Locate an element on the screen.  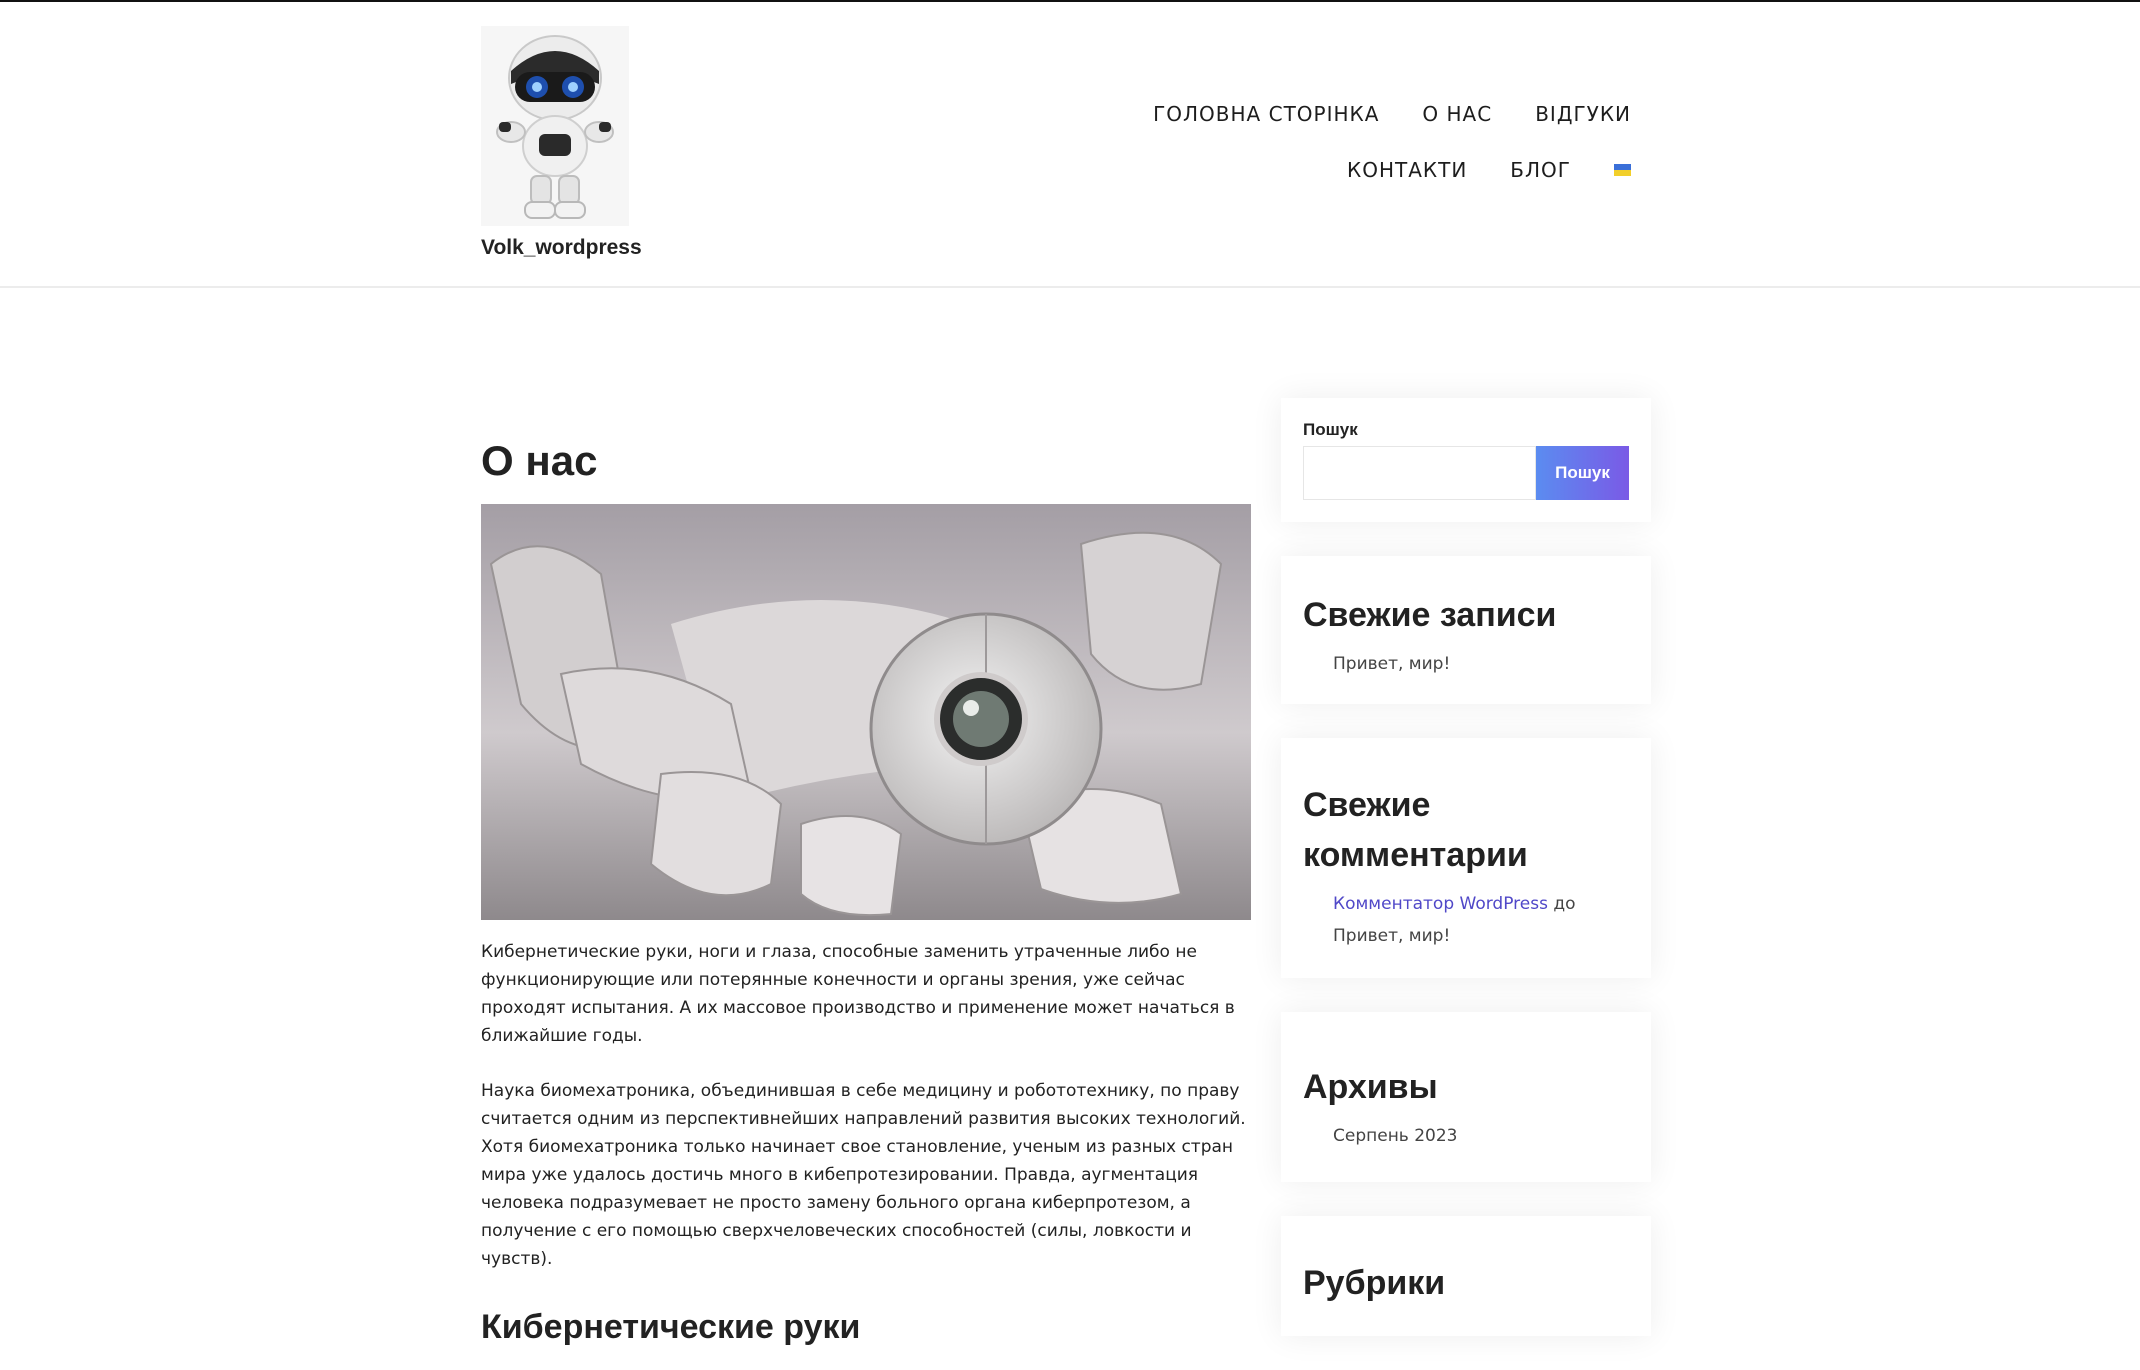
nav-blog: БЛОГ is located at coordinates (1540, 170).